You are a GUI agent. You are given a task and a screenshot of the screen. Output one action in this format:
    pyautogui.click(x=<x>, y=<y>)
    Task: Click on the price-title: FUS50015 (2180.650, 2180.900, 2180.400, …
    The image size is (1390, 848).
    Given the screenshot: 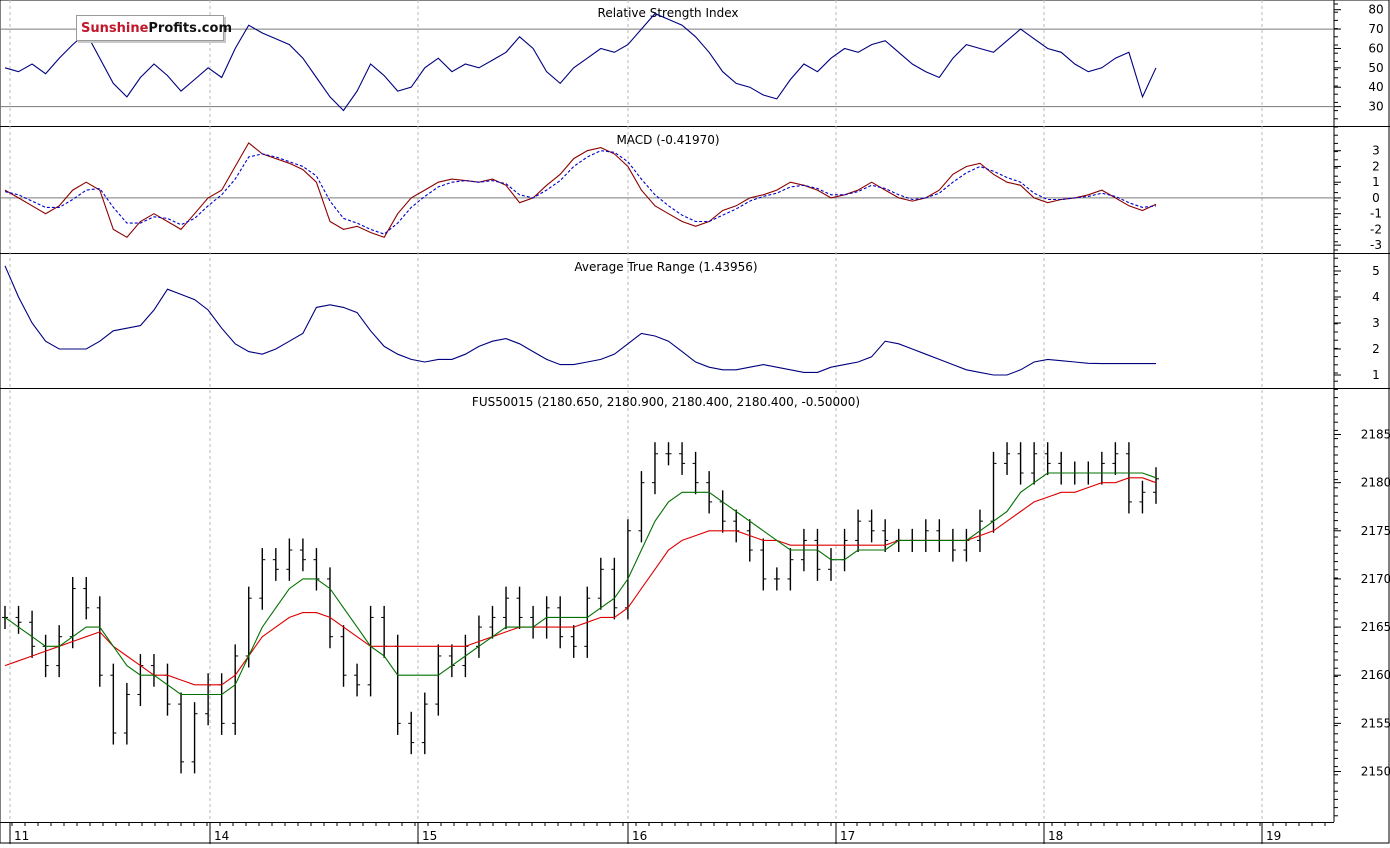 What is the action you would take?
    pyautogui.click(x=666, y=402)
    